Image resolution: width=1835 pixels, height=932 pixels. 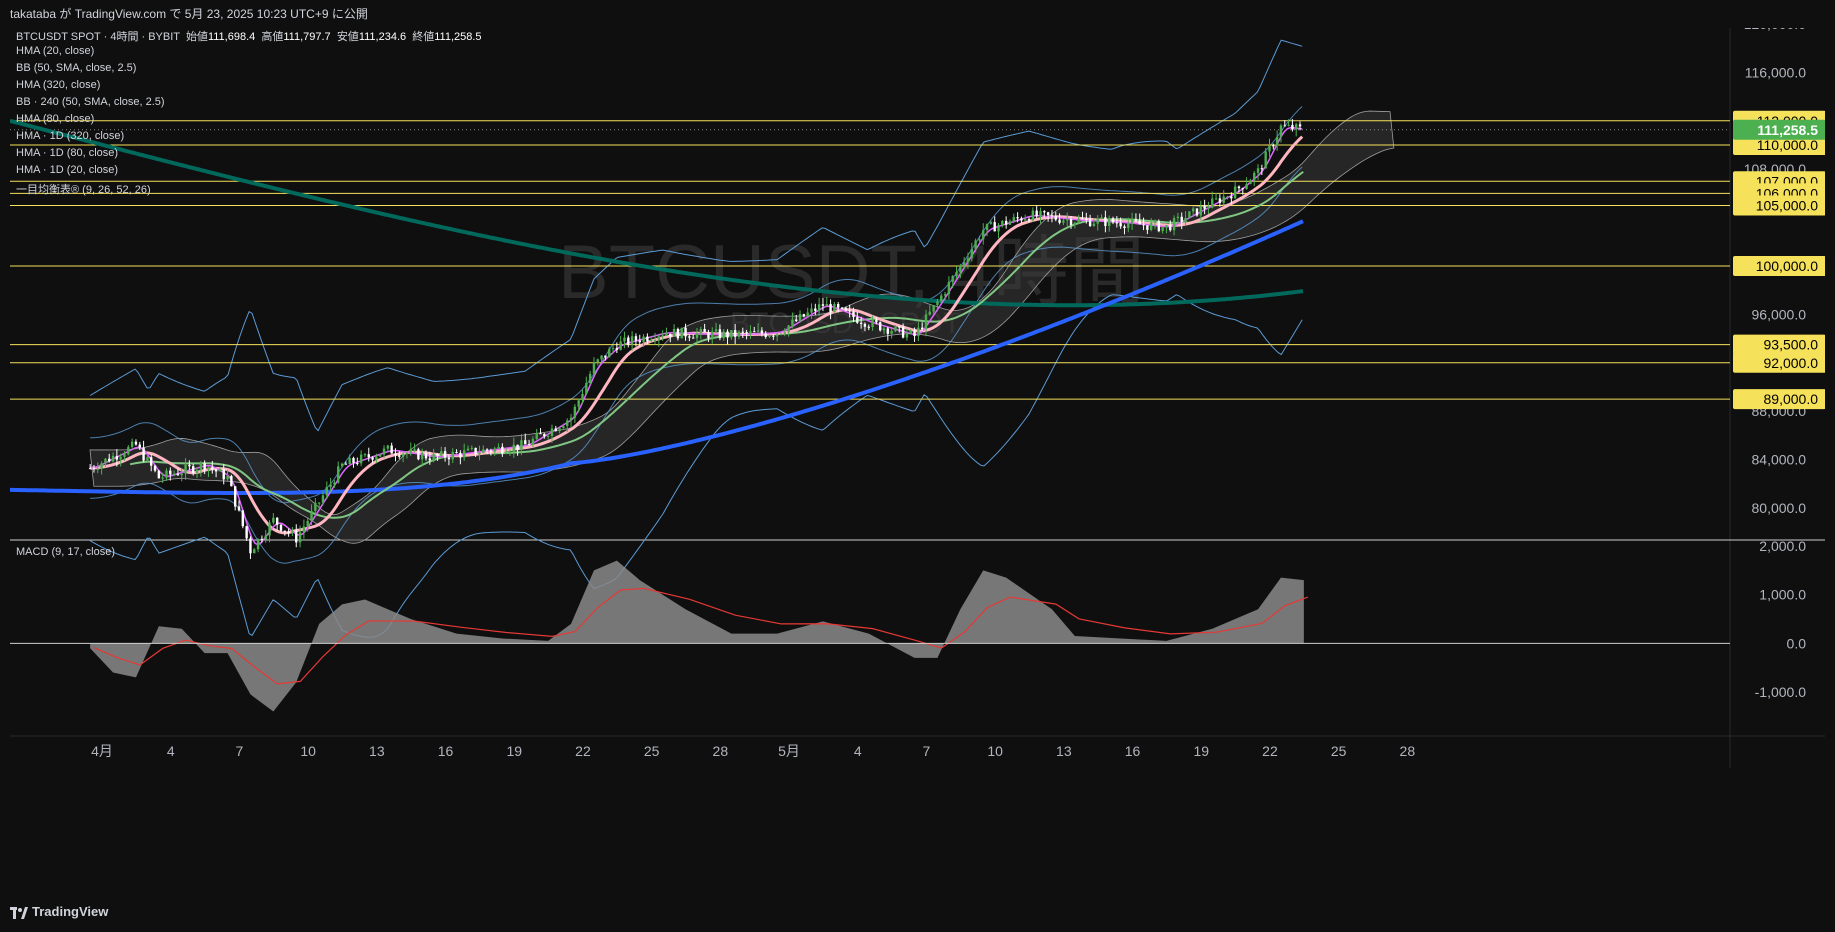 What do you see at coordinates (1782, 595) in the screenshot?
I see `macd-tick-label: 1,000.0` at bounding box center [1782, 595].